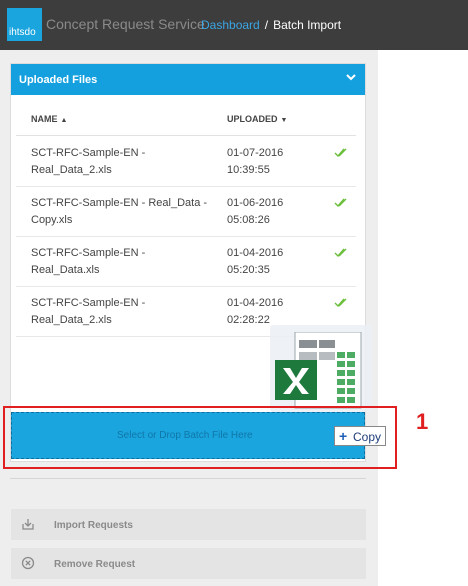 This screenshot has width=468, height=586. I want to click on chevron-down-icon, so click(351, 77).